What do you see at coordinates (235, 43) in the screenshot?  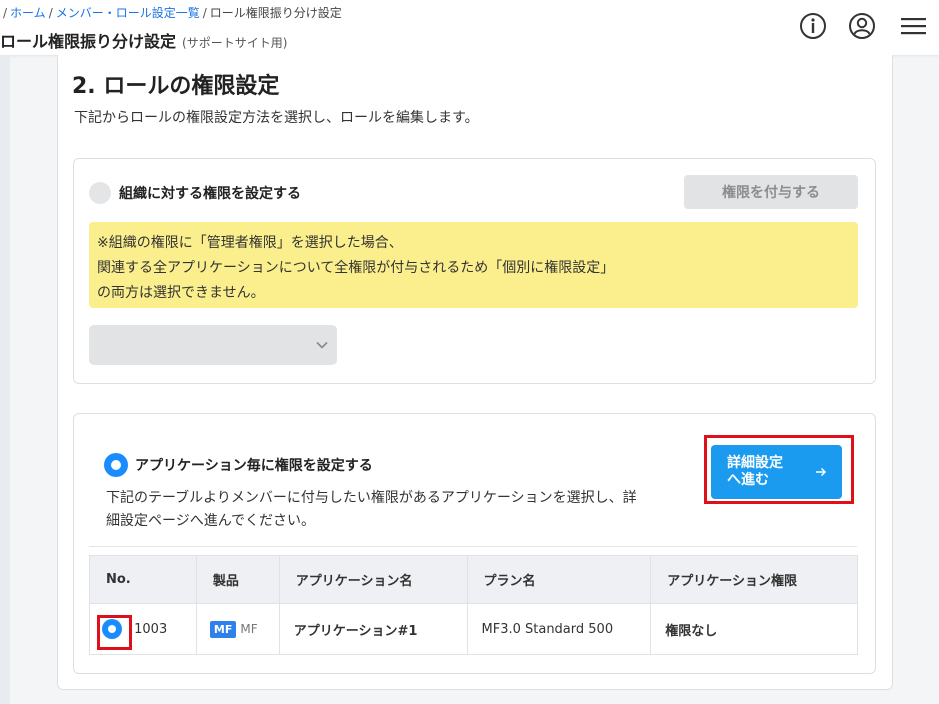 I see `page-subtitle: (サポートサイト用)` at bounding box center [235, 43].